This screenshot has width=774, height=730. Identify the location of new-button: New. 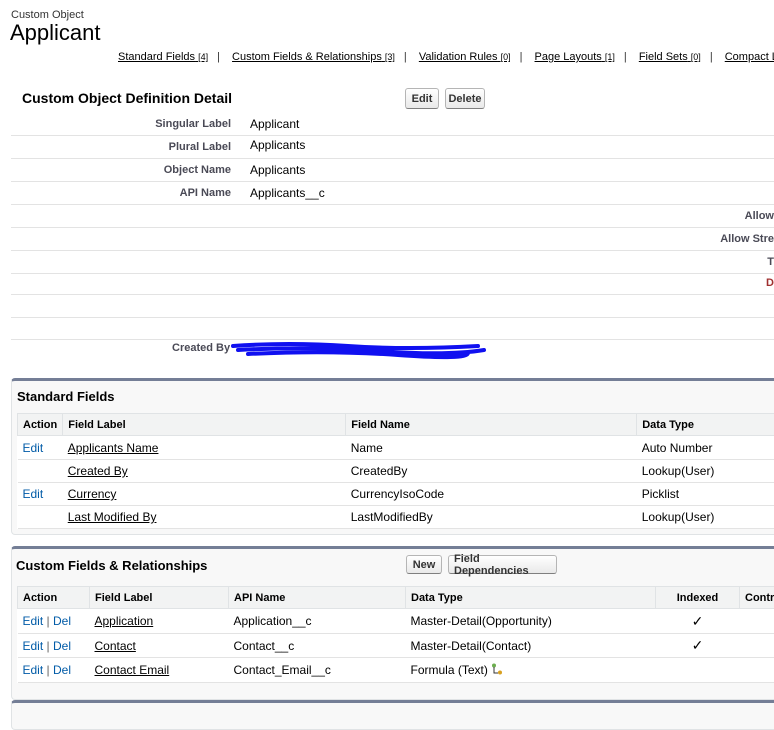
(424, 564).